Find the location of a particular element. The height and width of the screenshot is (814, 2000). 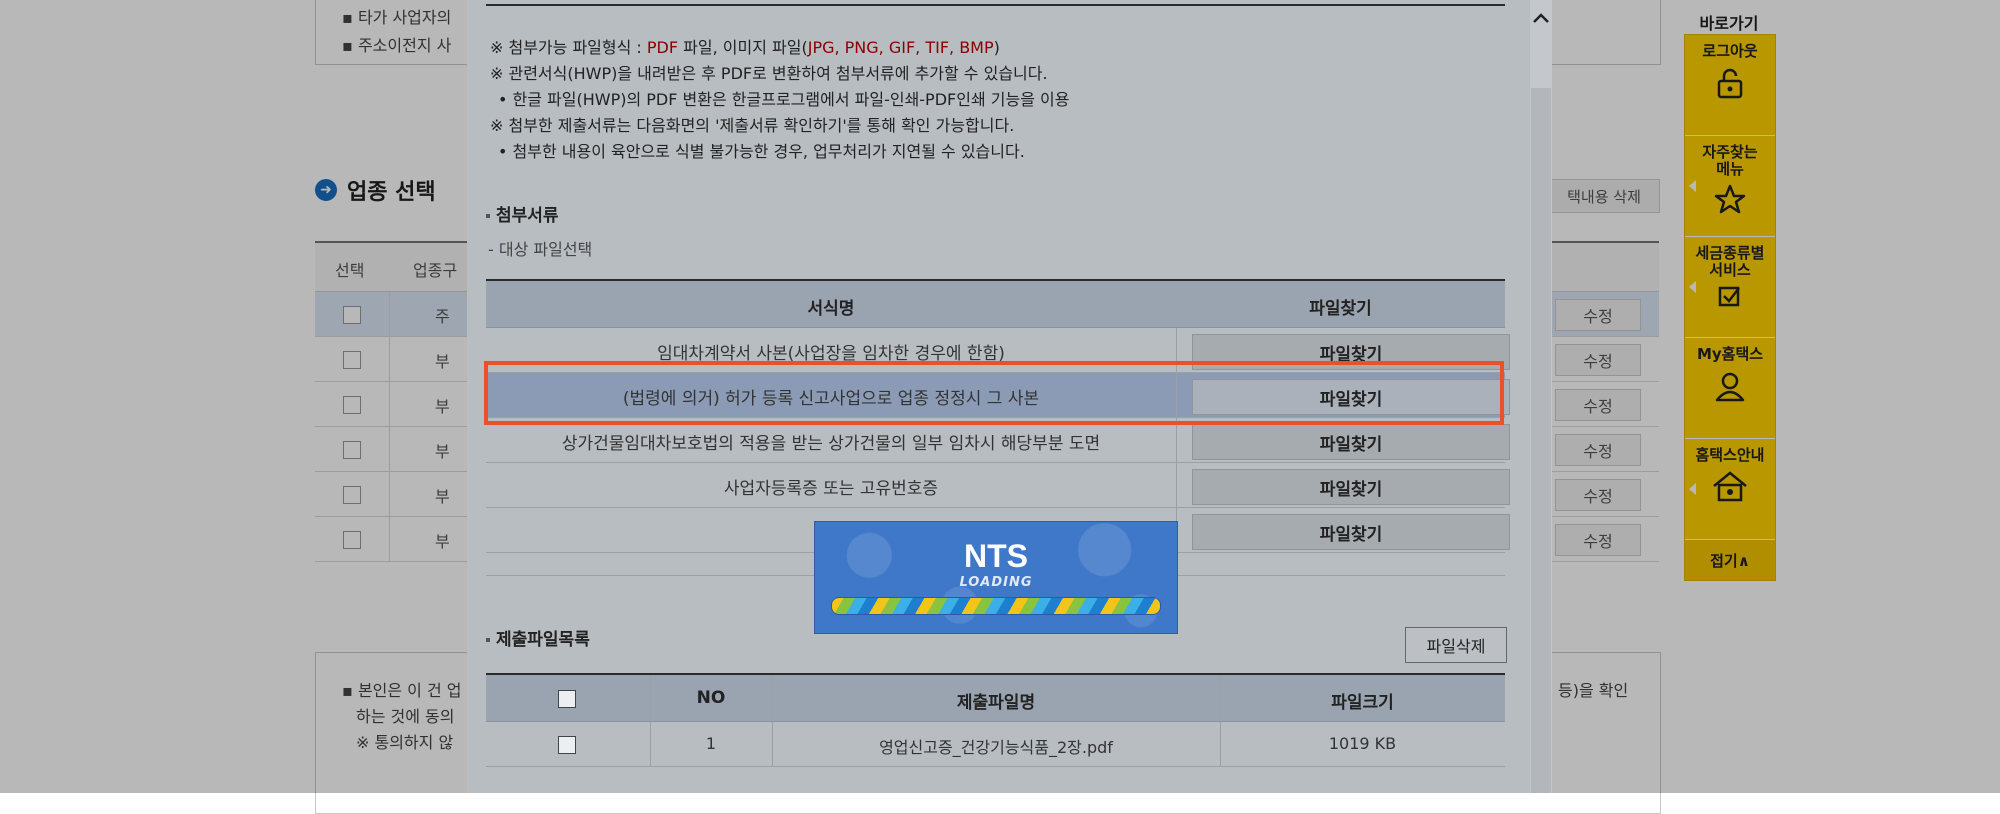

modal-top-border is located at coordinates (995, 5).